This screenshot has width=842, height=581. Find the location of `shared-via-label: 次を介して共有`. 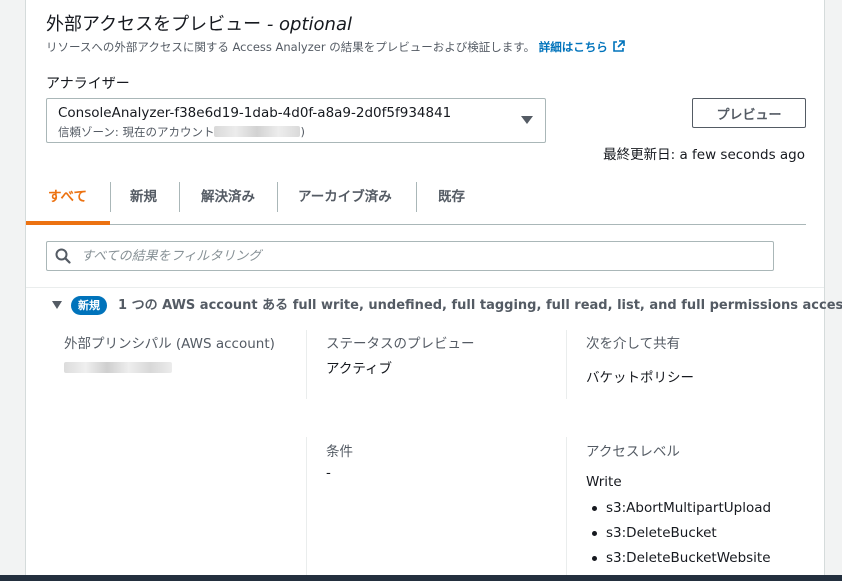

shared-via-label: 次を介して共有 is located at coordinates (633, 344).